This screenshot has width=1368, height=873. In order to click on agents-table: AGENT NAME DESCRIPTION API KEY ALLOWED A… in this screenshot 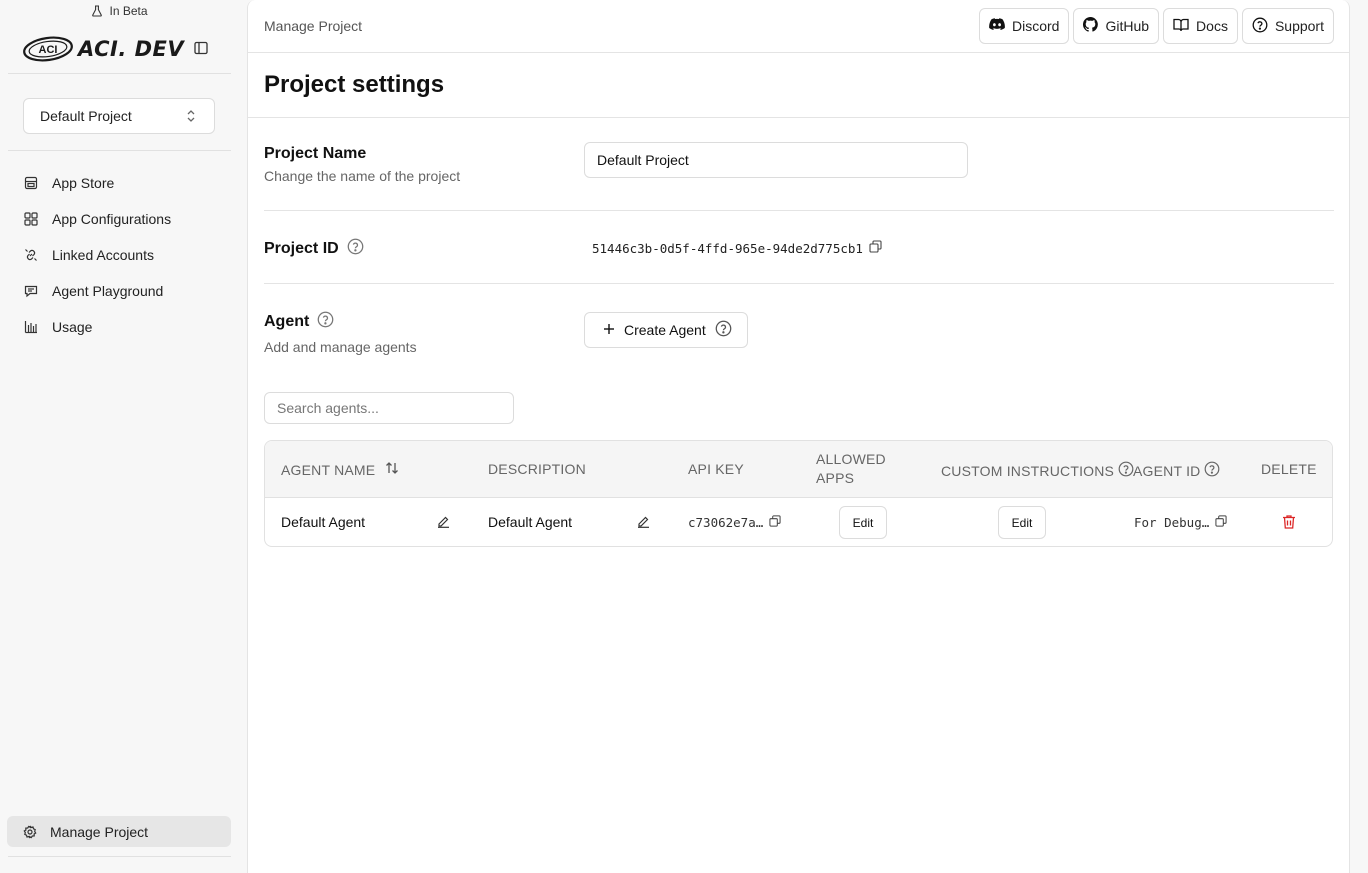, I will do `click(798, 493)`.